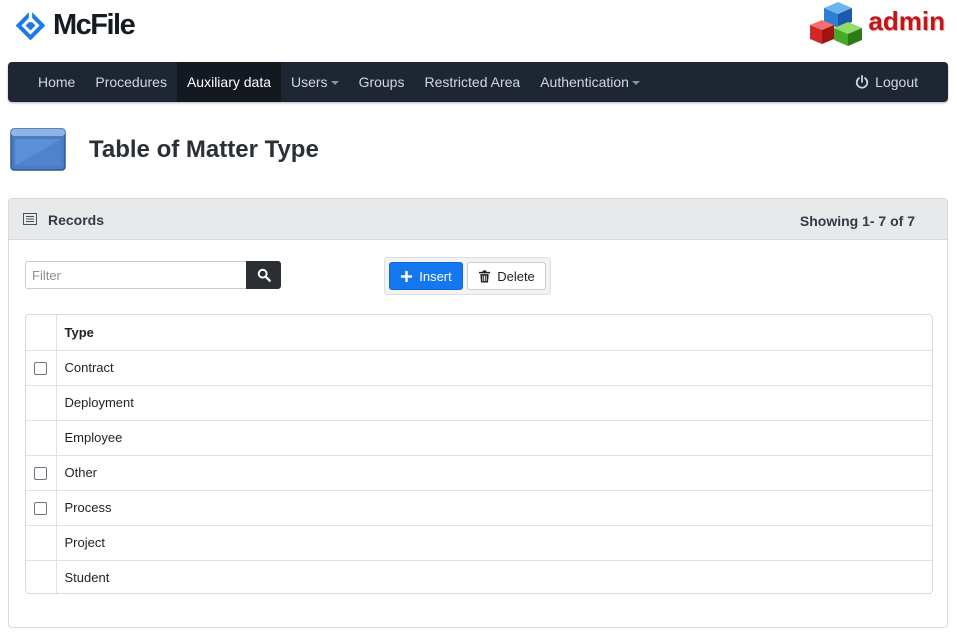  I want to click on table-row: Employee, so click(479, 438).